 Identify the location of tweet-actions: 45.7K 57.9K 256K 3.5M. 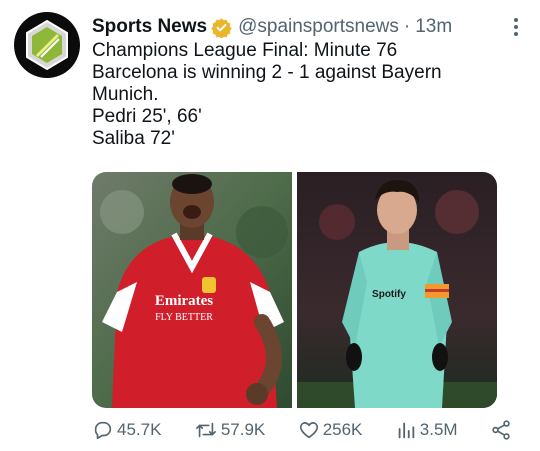
(302, 430).